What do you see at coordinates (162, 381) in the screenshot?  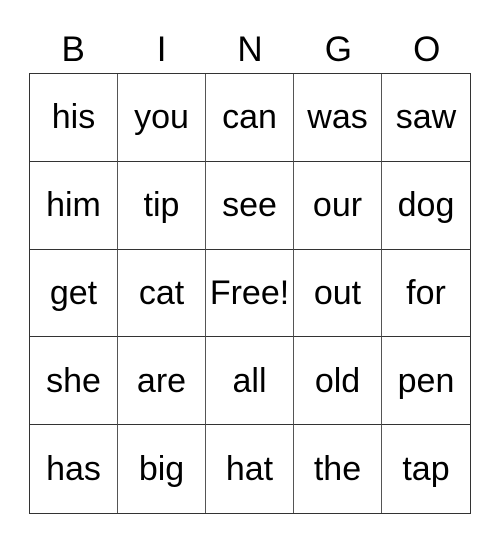 I see `bingo-cell: are` at bounding box center [162, 381].